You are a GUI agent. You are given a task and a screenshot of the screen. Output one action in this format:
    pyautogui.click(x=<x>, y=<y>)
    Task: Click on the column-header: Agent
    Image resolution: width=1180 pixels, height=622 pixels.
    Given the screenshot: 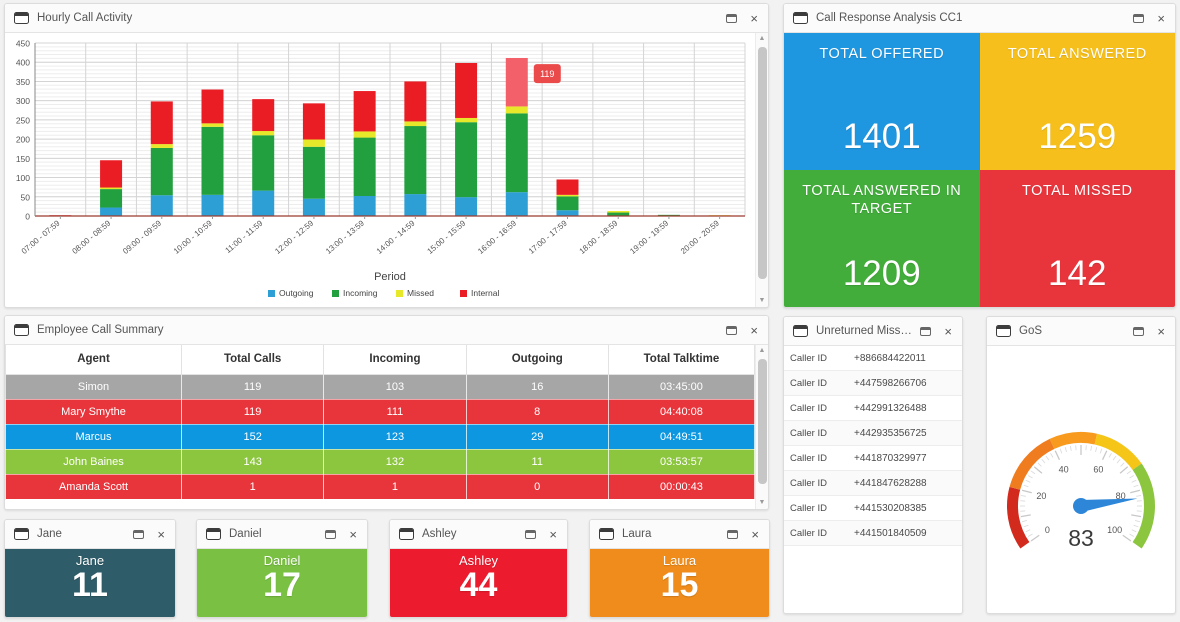 What is the action you would take?
    pyautogui.click(x=93, y=360)
    